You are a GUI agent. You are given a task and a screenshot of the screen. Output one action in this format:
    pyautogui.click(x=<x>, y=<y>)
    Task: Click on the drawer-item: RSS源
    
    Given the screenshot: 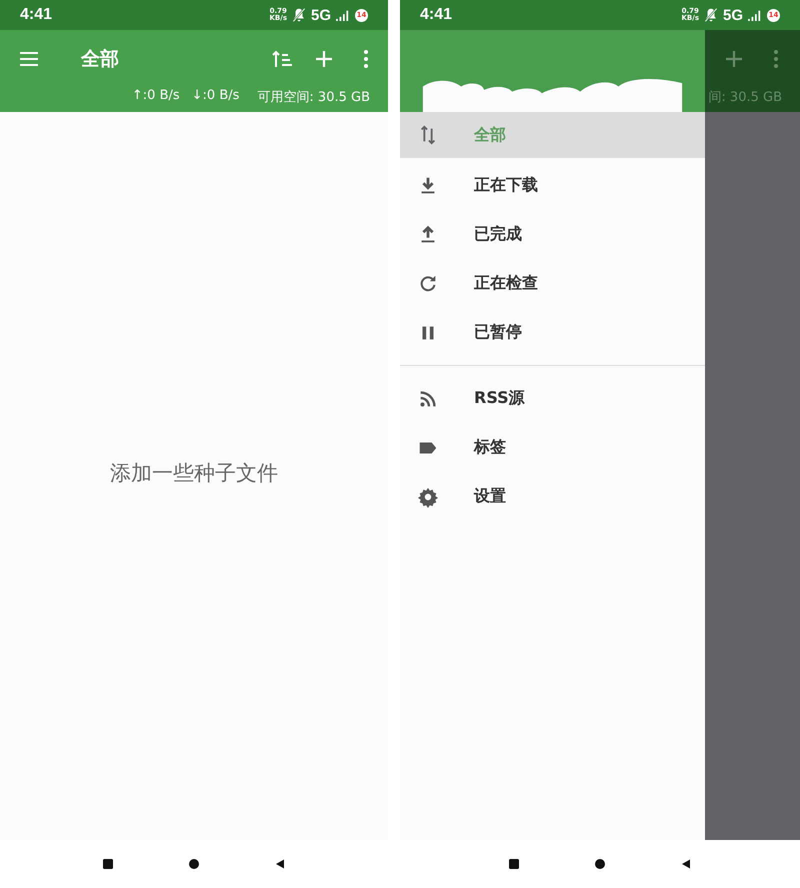 What is the action you would take?
    pyautogui.click(x=552, y=398)
    